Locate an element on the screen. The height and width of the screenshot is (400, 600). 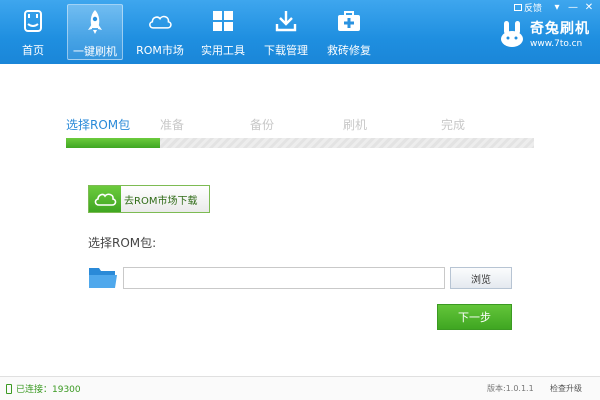
step-flash: 刷机 is located at coordinates (355, 125).